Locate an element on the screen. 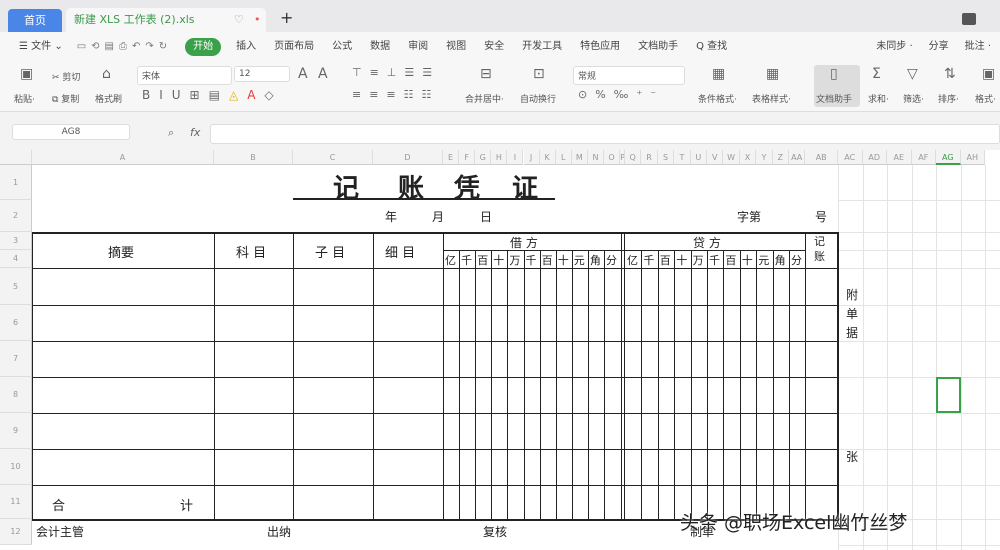  menu-tab-5: 审阅 is located at coordinates (418, 47).